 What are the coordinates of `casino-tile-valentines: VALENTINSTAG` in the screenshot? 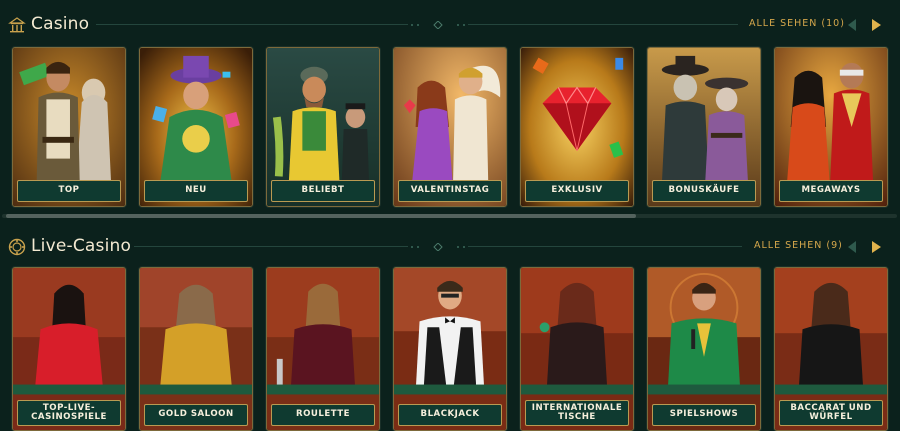 It's located at (450, 127).